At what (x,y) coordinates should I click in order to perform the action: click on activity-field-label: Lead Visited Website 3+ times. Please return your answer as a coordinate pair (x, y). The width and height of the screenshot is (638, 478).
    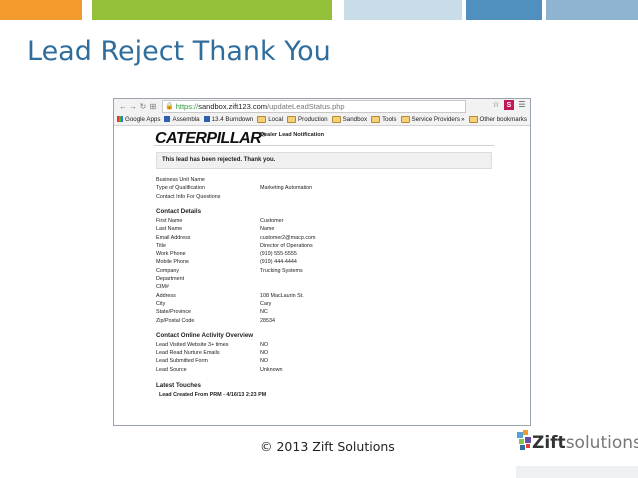
    Looking at the image, I should click on (192, 344).